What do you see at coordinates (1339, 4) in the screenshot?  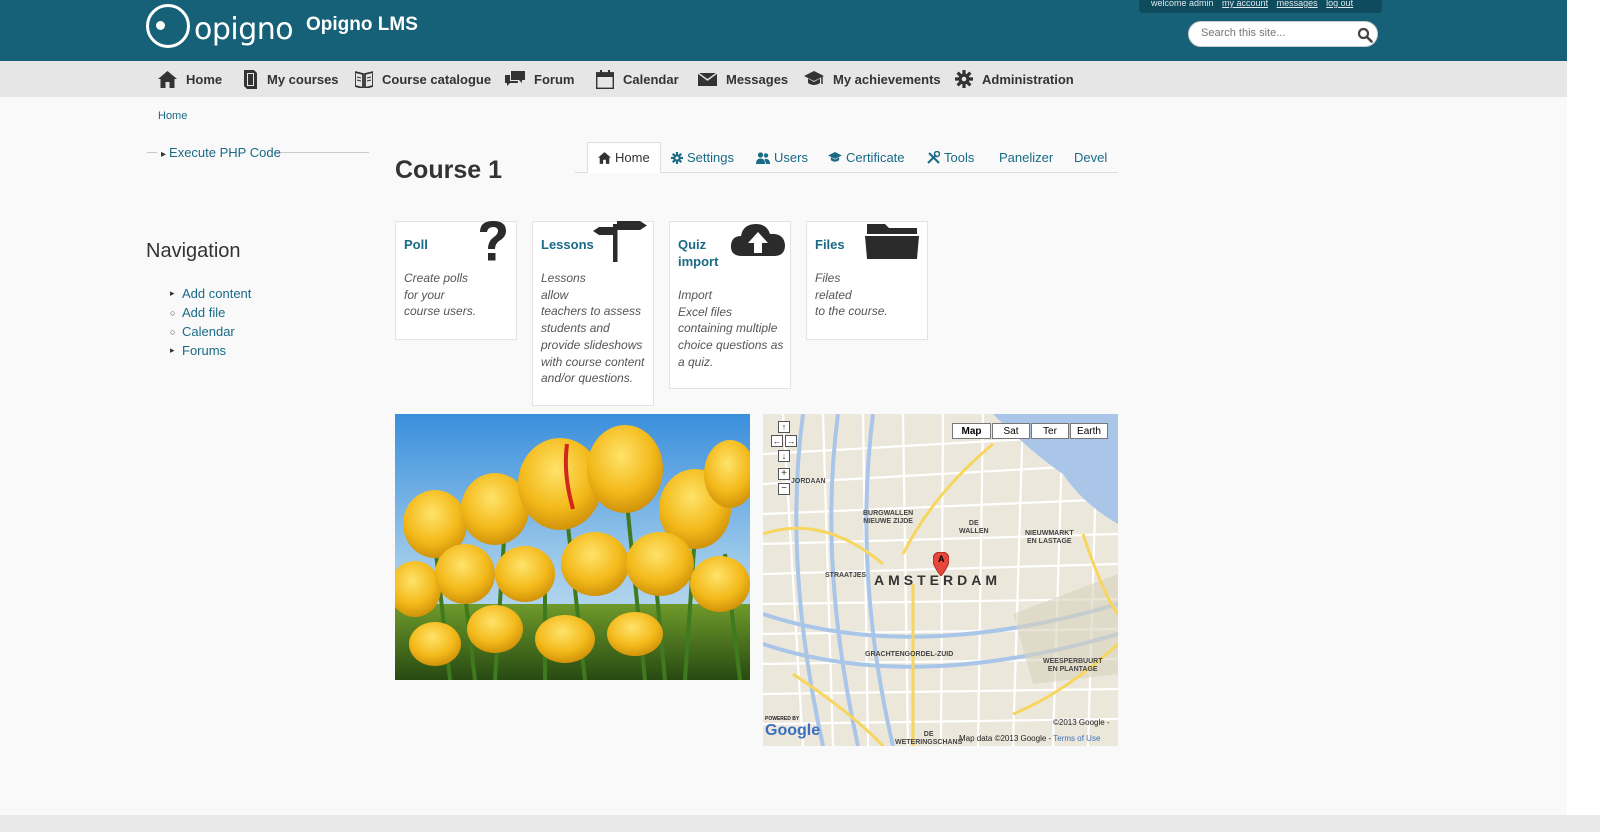 I see `logout-link: log out` at bounding box center [1339, 4].